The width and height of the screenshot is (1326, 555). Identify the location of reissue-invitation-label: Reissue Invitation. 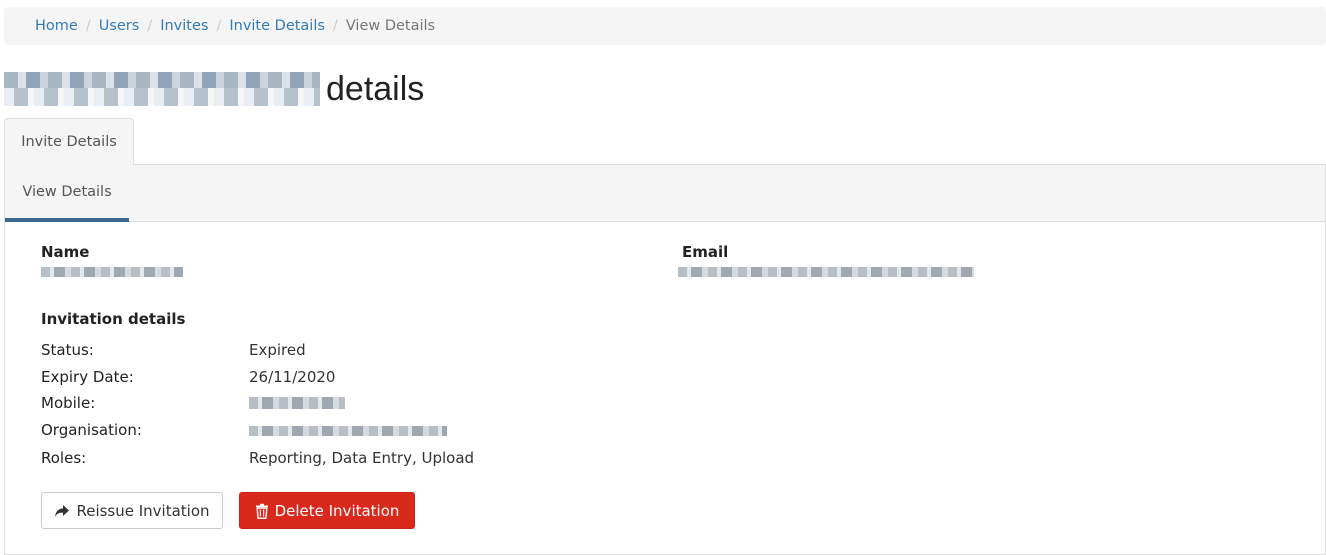
(143, 510).